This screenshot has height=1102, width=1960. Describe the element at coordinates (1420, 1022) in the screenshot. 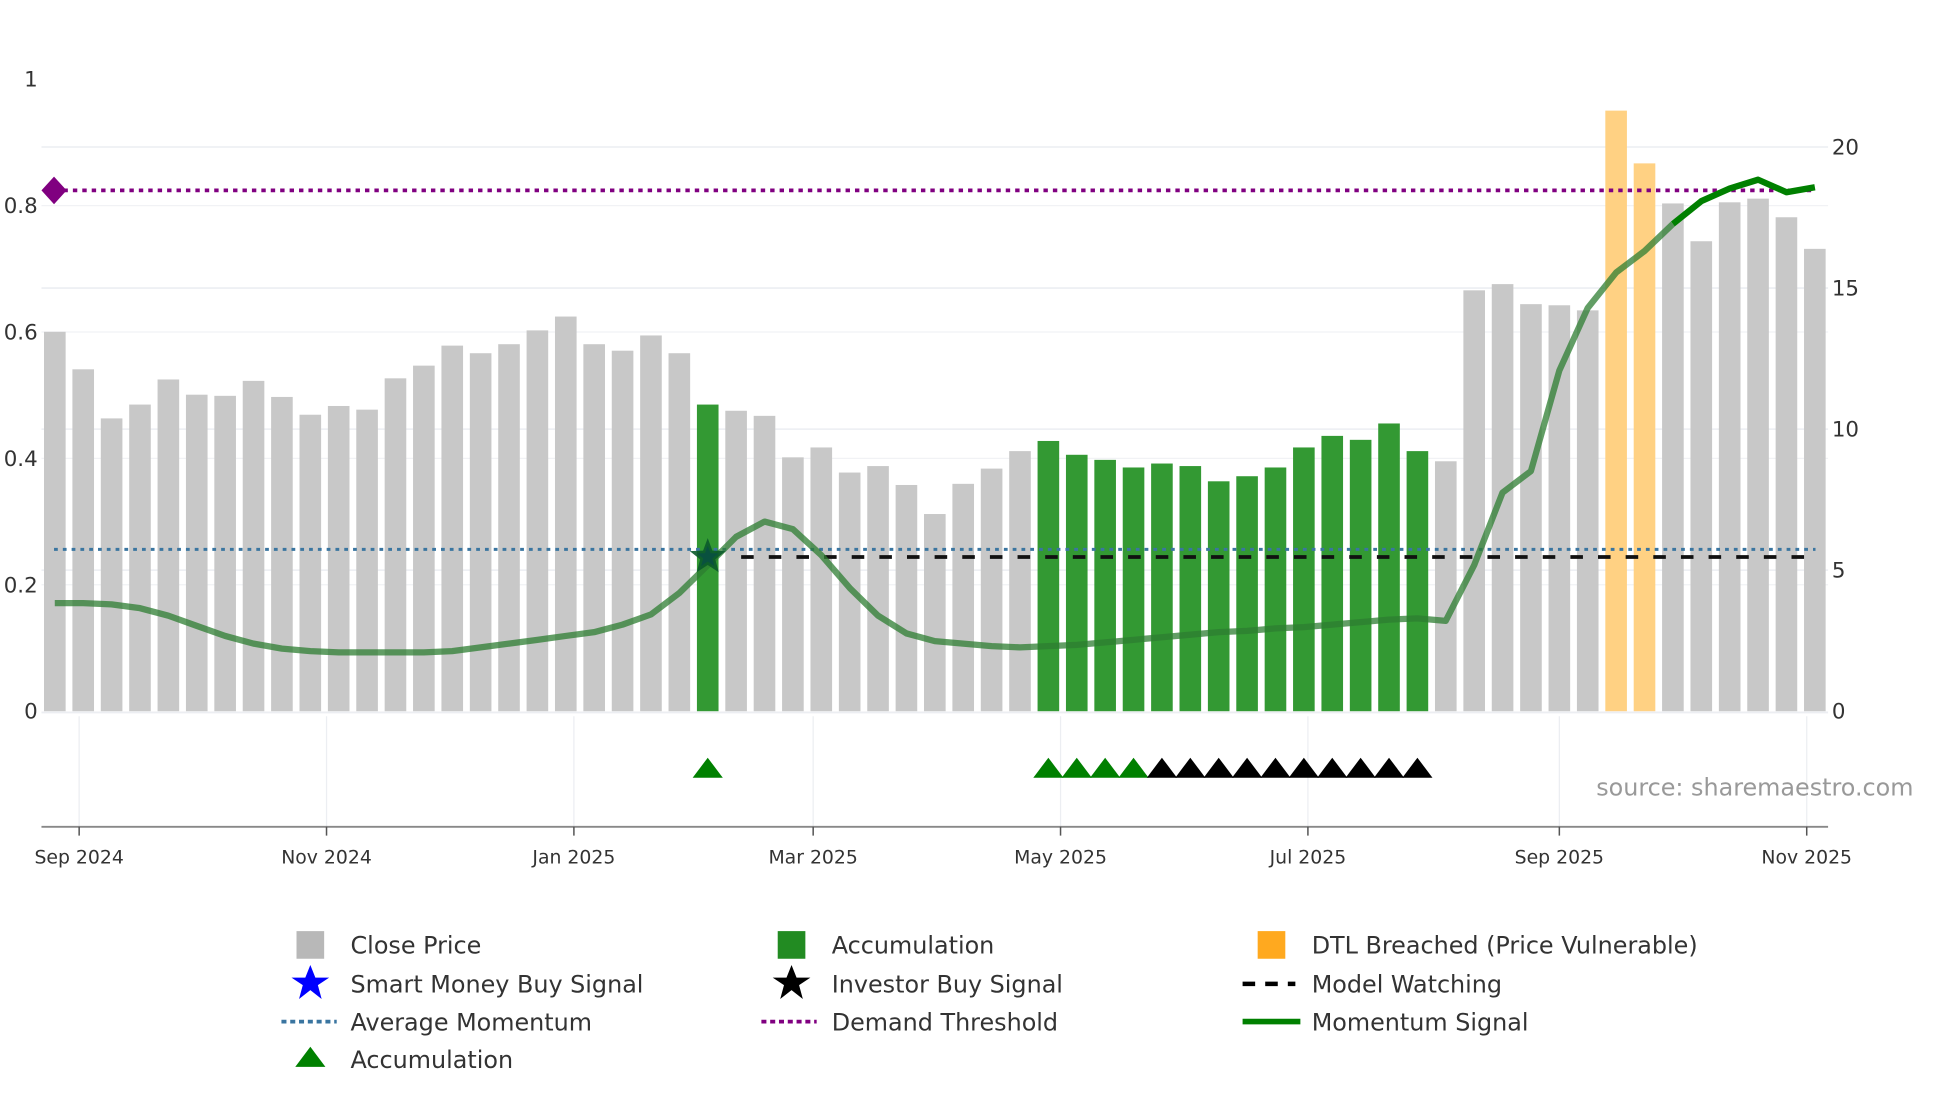

I see `legend-momentum-signal: Momentum Signal` at that location.